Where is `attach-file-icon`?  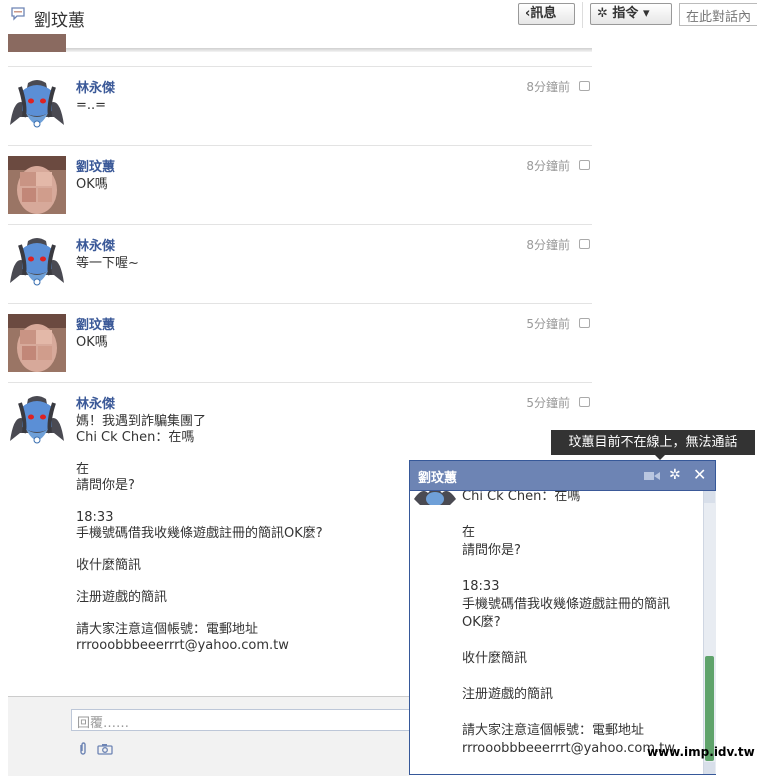
attach-file-icon is located at coordinates (83, 749).